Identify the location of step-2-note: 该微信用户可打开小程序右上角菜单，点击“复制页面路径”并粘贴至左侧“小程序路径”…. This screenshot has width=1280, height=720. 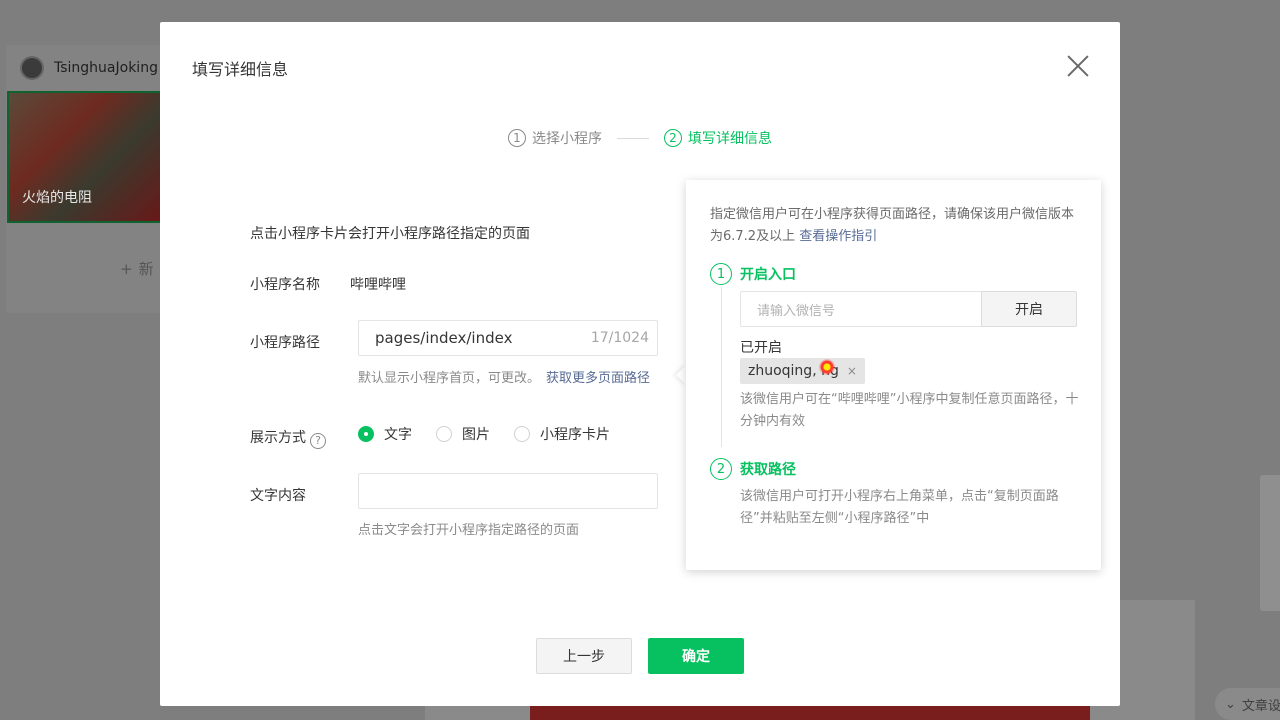
(899, 507).